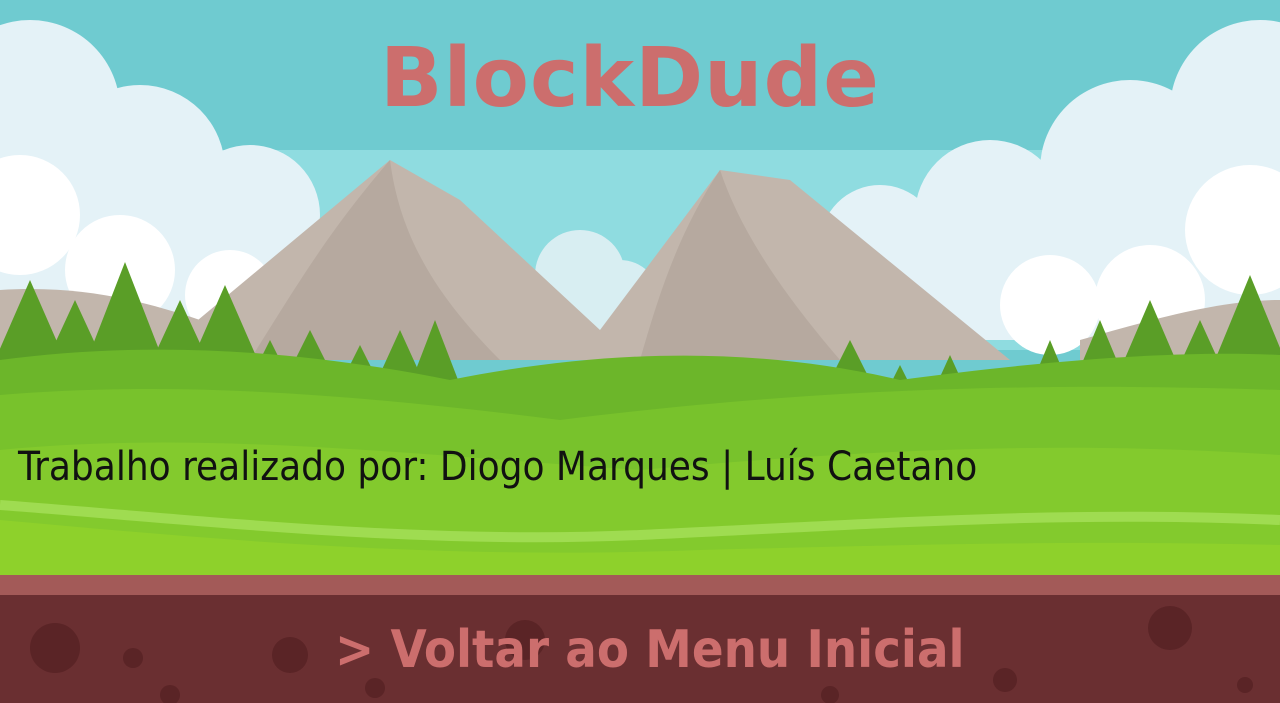 Image resolution: width=1280 pixels, height=703 pixels. Describe the element at coordinates (650, 650) in the screenshot. I see `back-to-main-menu-button: > Voltar ao Menu Inicial` at that location.